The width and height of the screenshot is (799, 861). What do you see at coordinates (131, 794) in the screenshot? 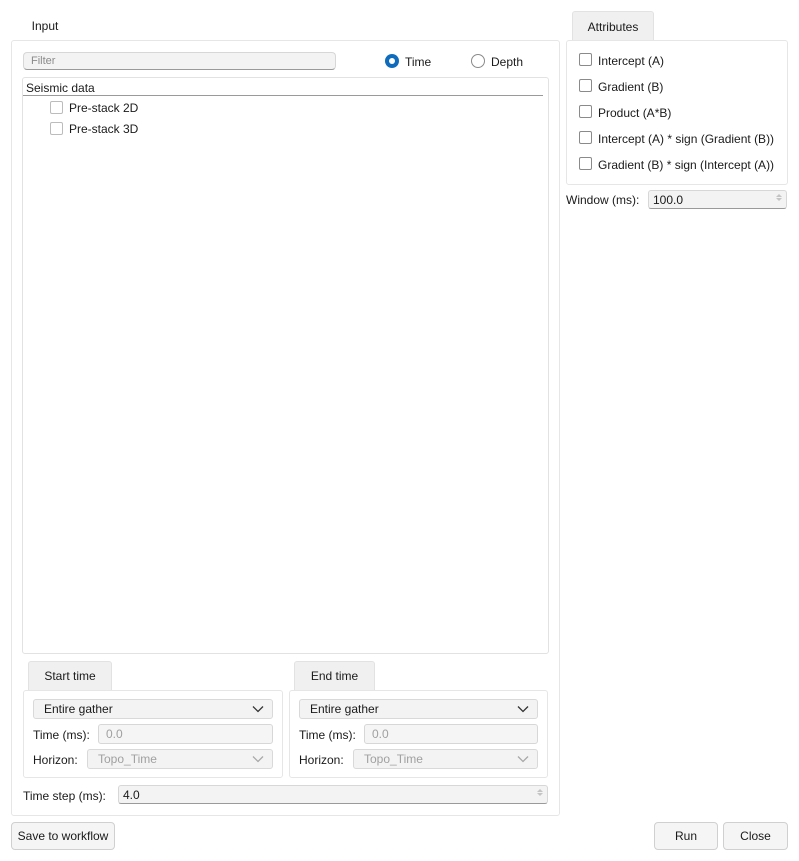
I see `time-step-value: 4.0` at bounding box center [131, 794].